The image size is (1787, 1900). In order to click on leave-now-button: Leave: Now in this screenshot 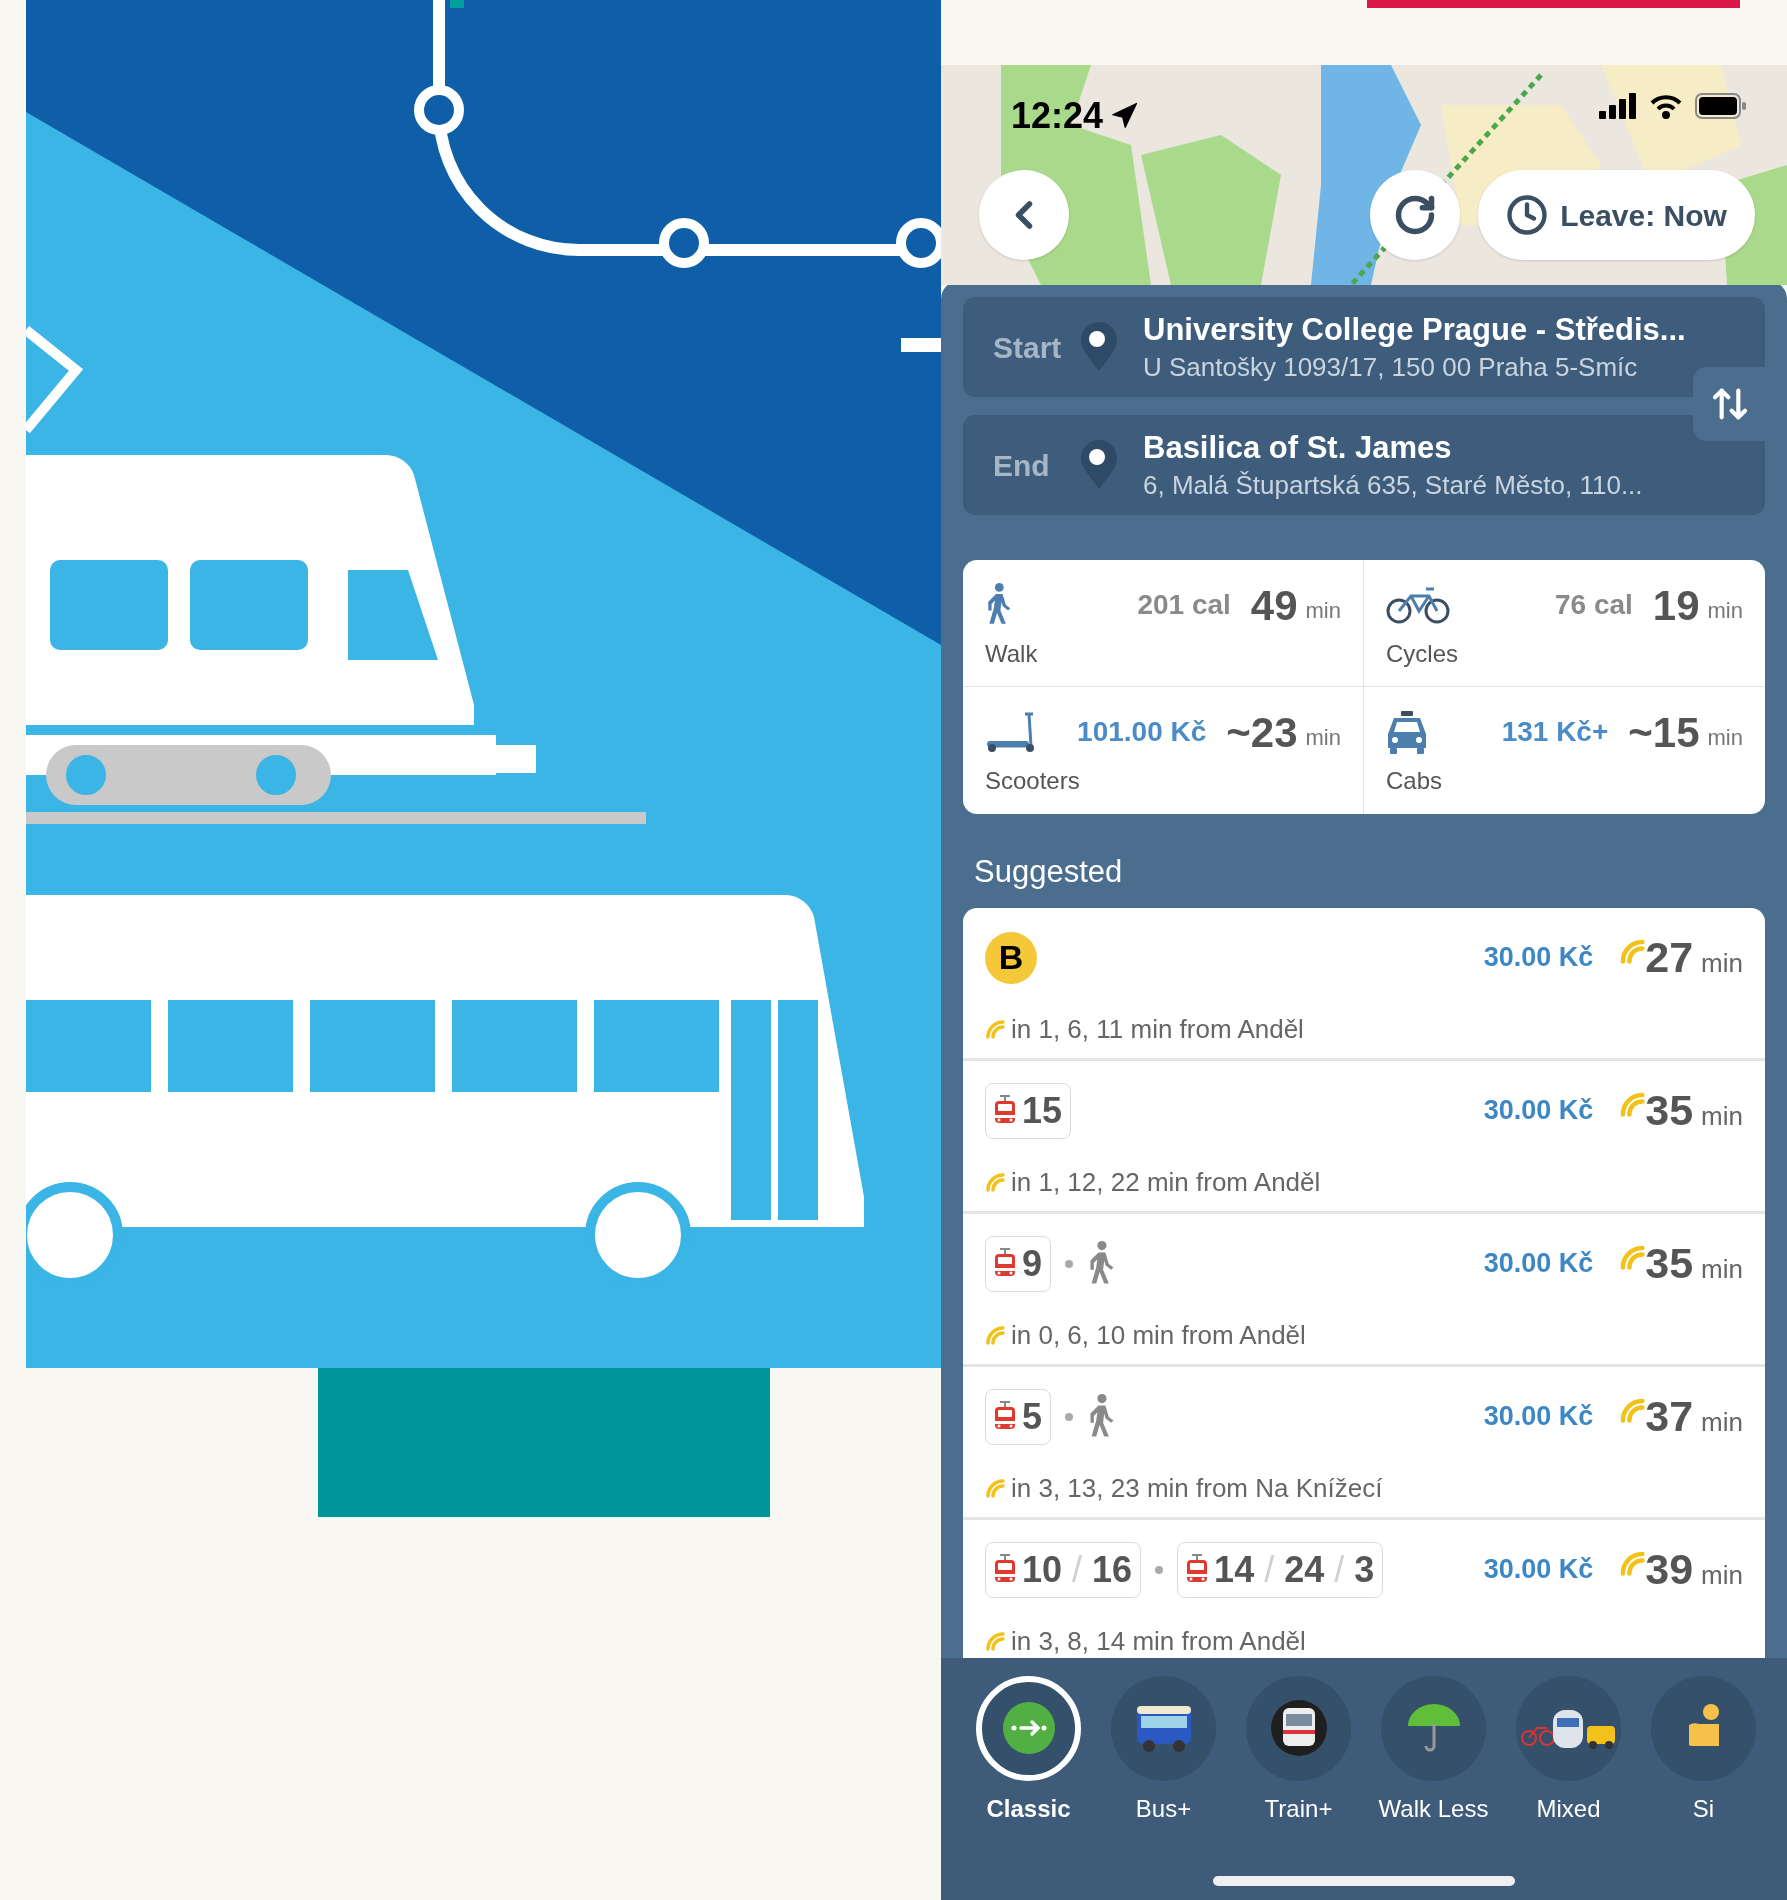, I will do `click(1616, 215)`.